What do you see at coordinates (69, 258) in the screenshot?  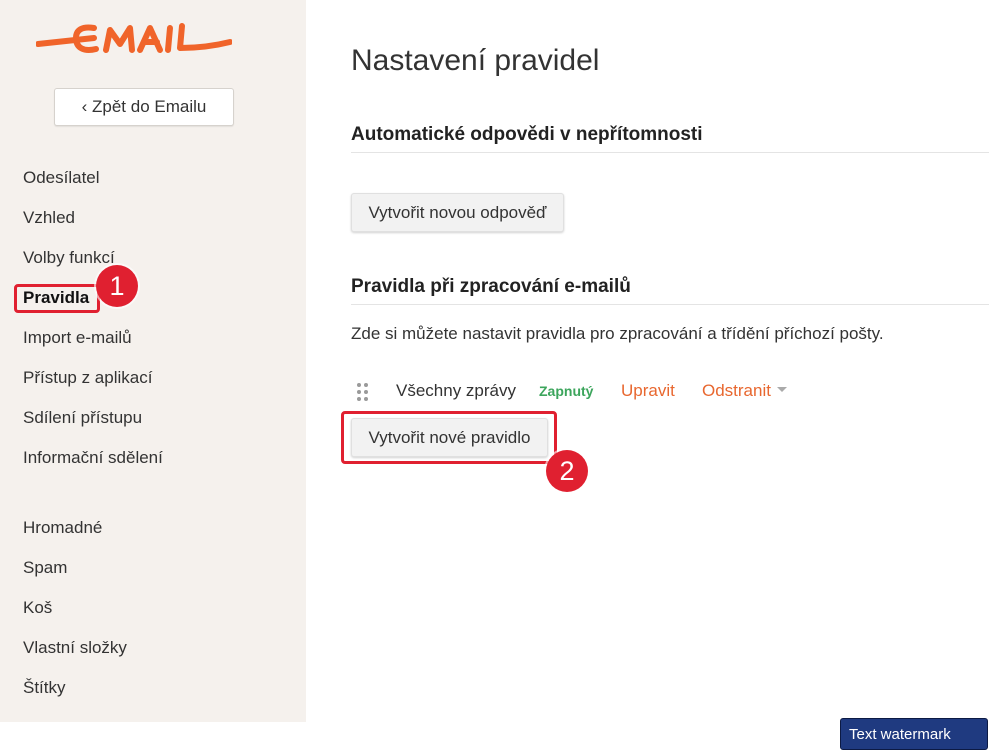 I see `sidebar-item-volby-funkci: Volby funkcí` at bounding box center [69, 258].